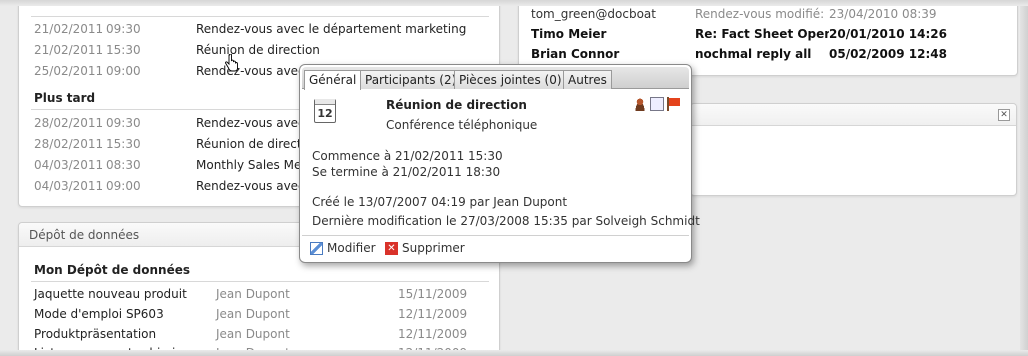 The width and height of the screenshot is (1028, 356). I want to click on appointment-end: Se termine à 21/02/2011 18:30, so click(406, 172).